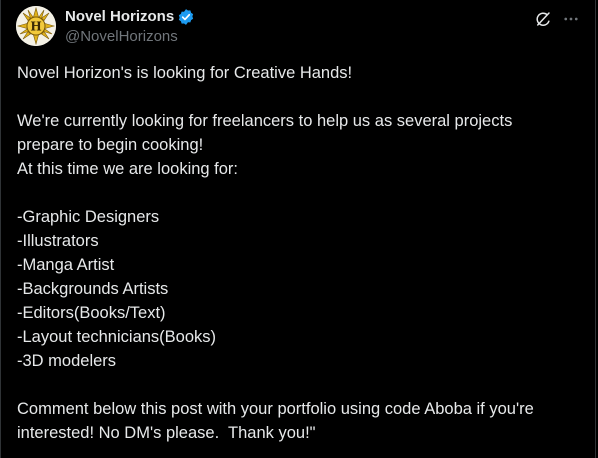  I want to click on svg-text: H, so click(35, 27).